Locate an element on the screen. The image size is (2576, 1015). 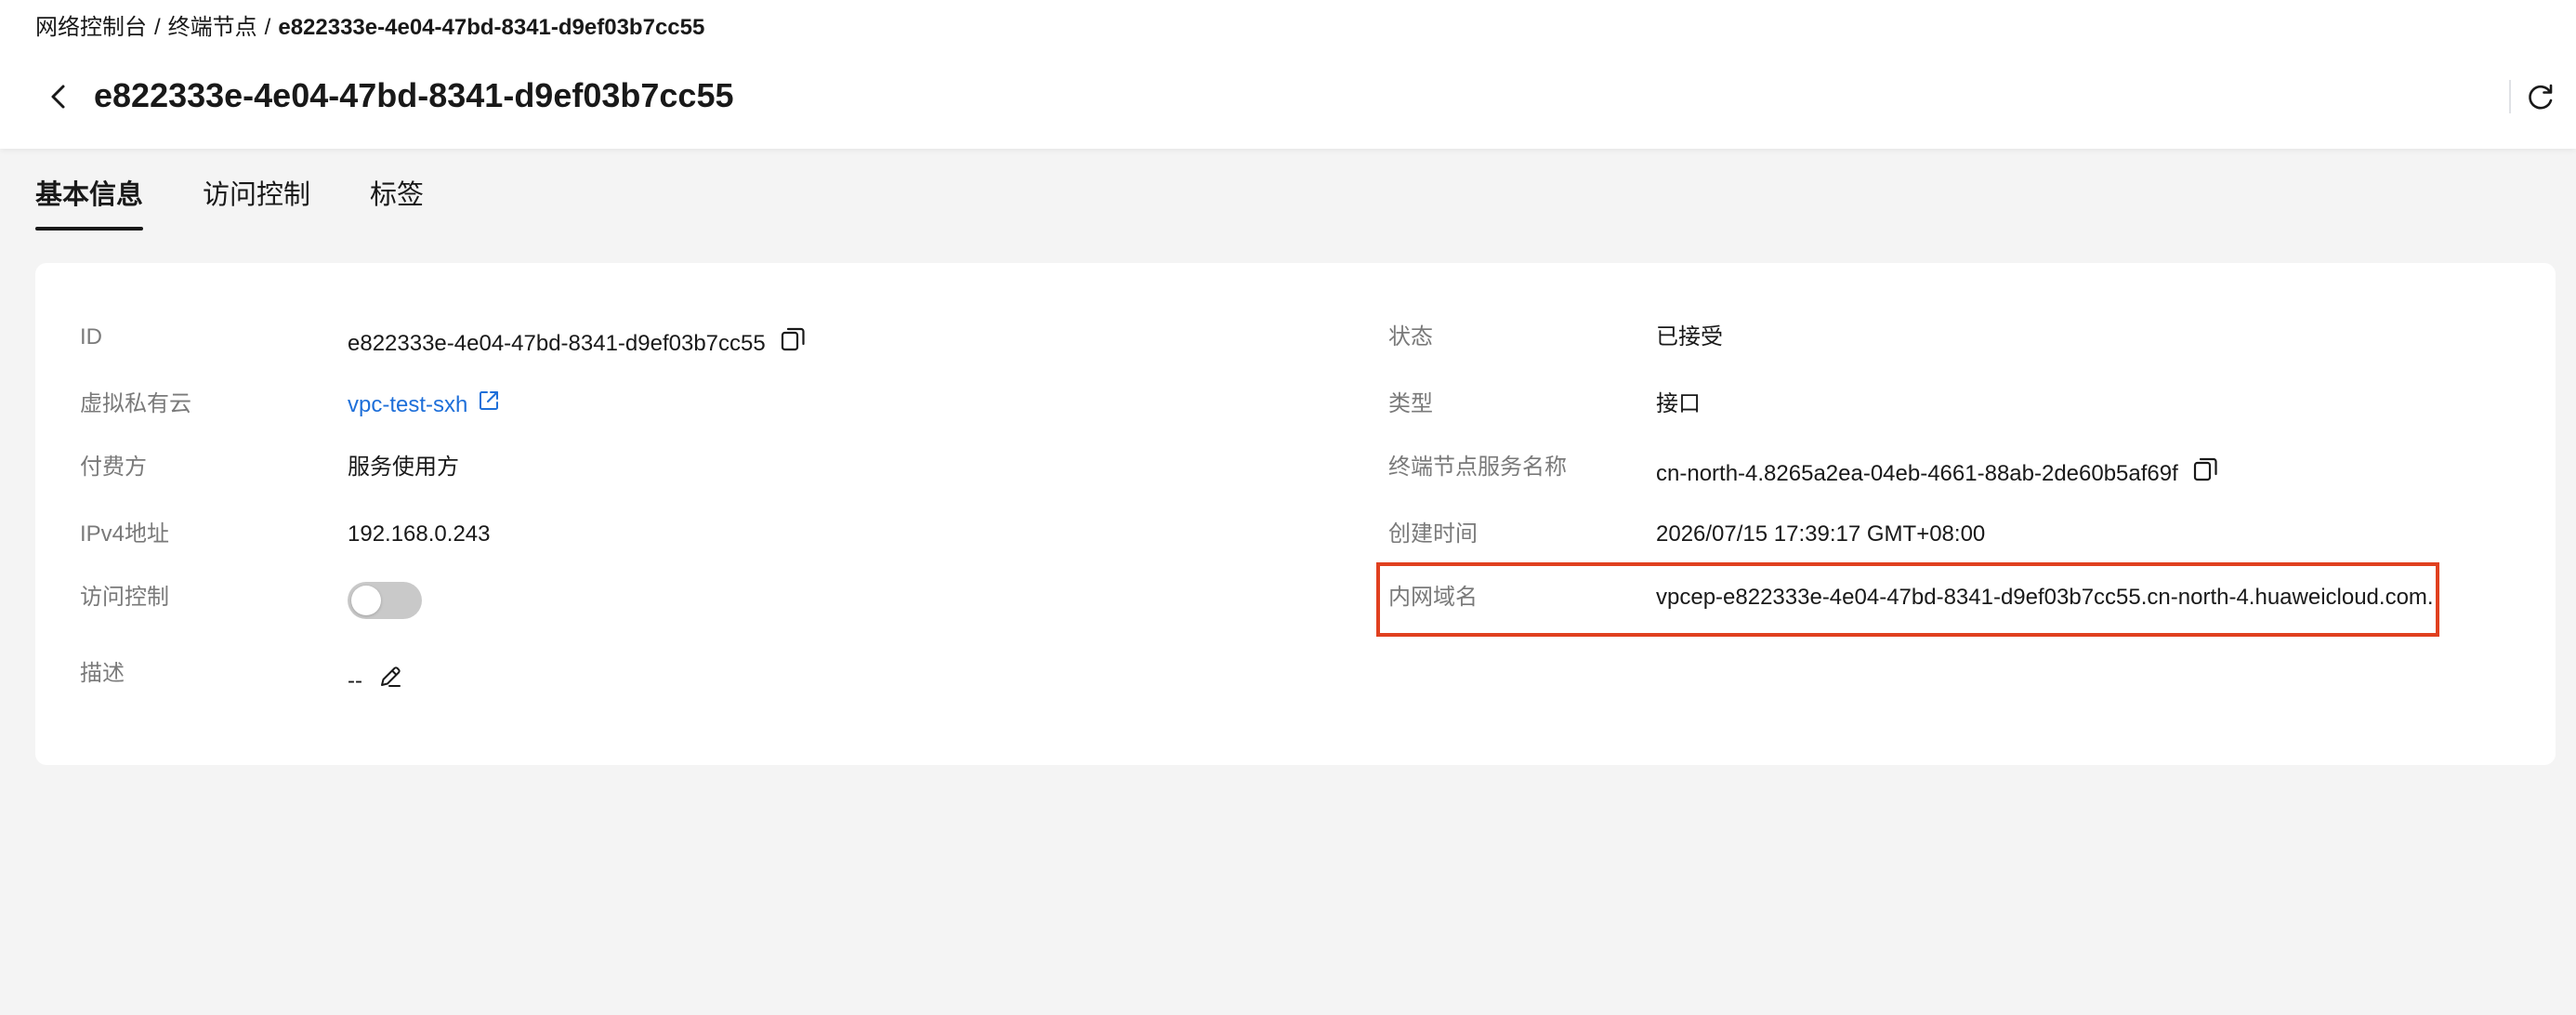
refresh-icon is located at coordinates (2541, 97).